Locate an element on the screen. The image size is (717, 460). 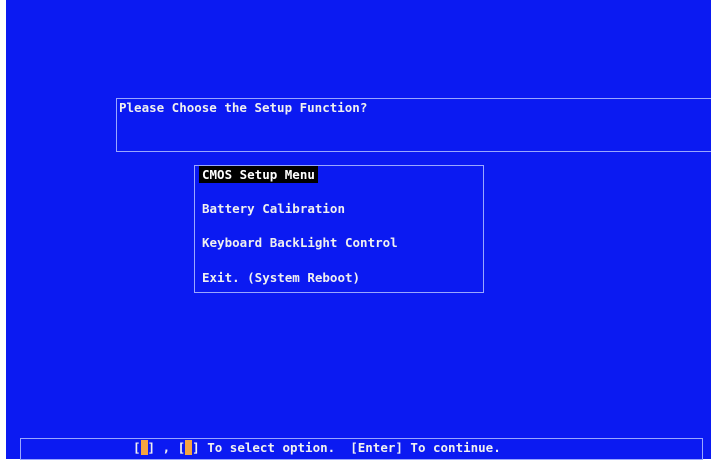
select-hint: To select option. is located at coordinates (275, 447).